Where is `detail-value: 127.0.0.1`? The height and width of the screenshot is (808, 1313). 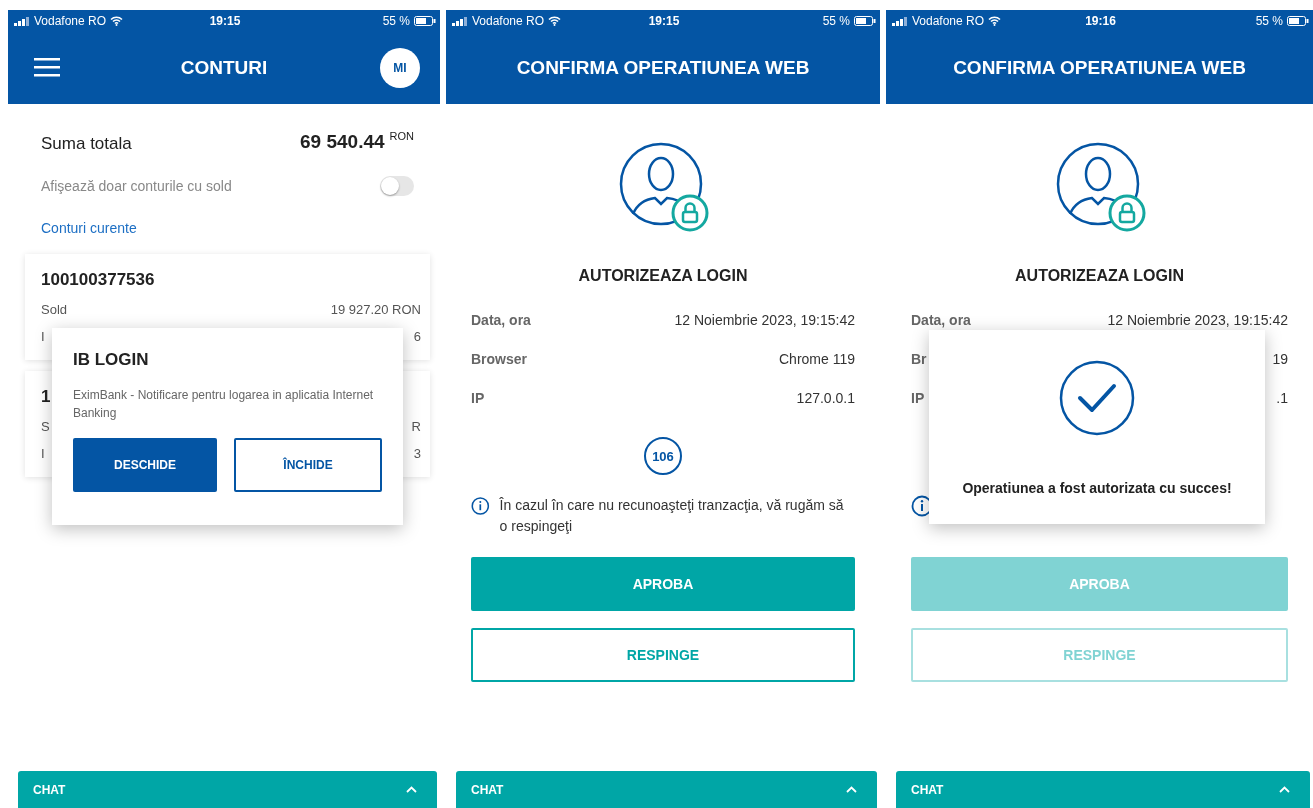
detail-value: 127.0.0.1 is located at coordinates (825, 397).